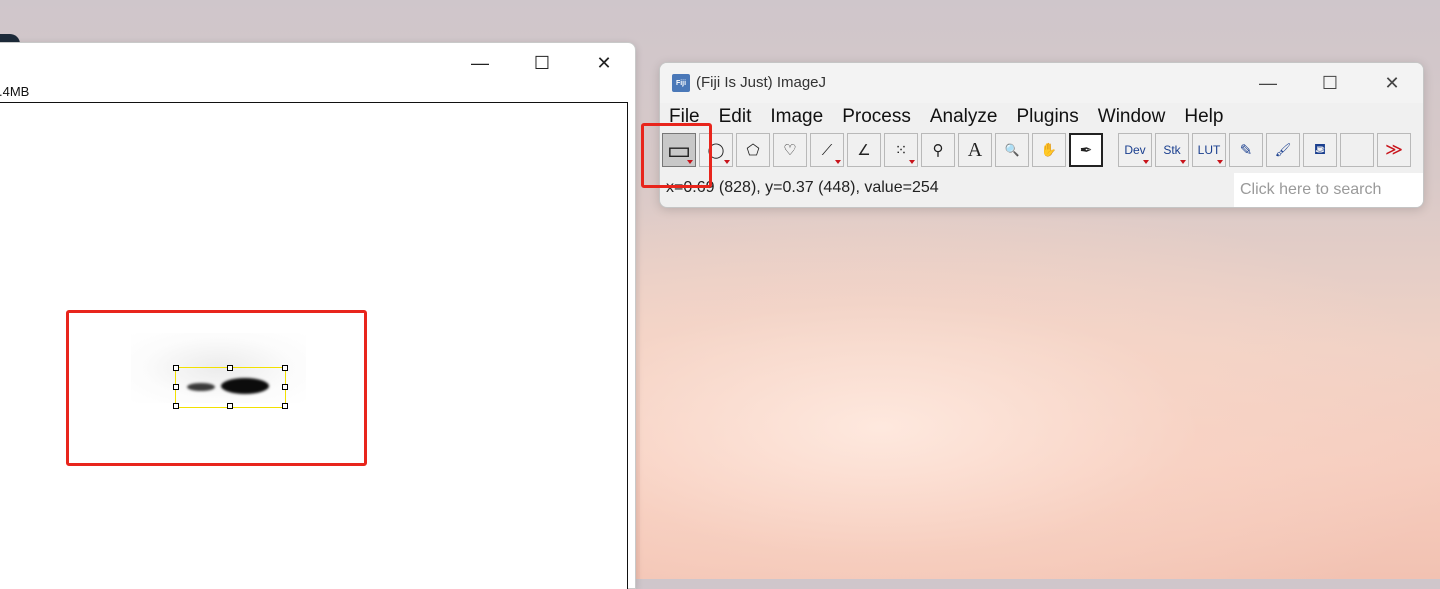 This screenshot has height=589, width=1440. I want to click on wand-icon: ⚲, so click(938, 150).